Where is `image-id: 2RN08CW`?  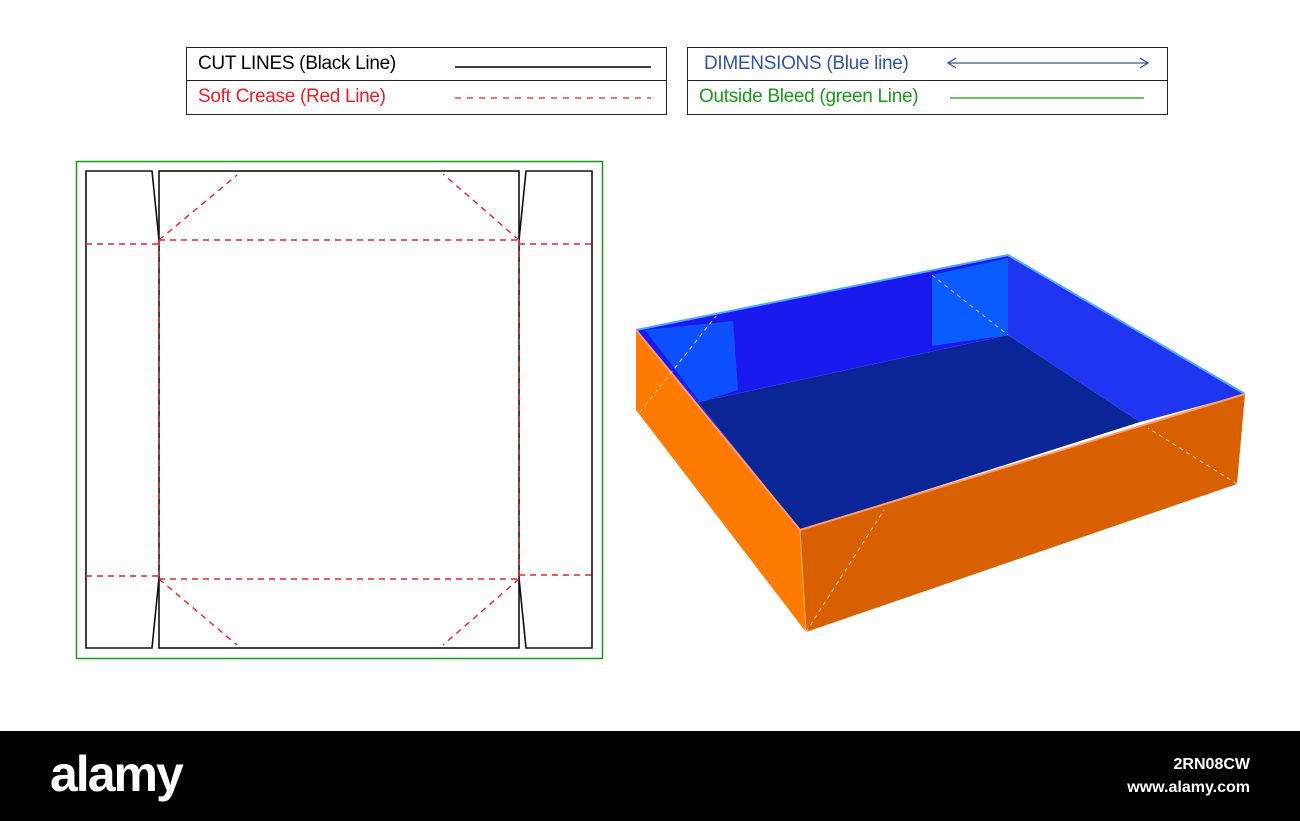
image-id: 2RN08CW is located at coordinates (1211, 764).